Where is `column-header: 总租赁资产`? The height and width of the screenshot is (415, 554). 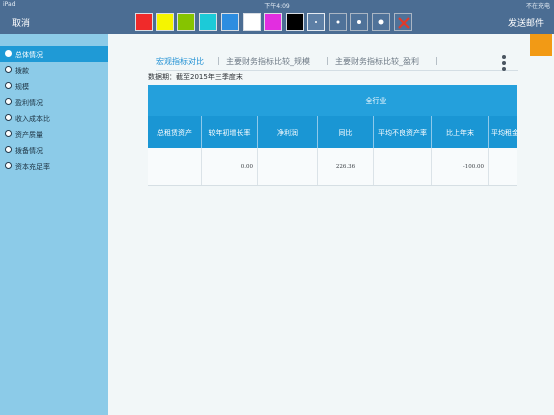
column-header: 总租赁资产 is located at coordinates (175, 132).